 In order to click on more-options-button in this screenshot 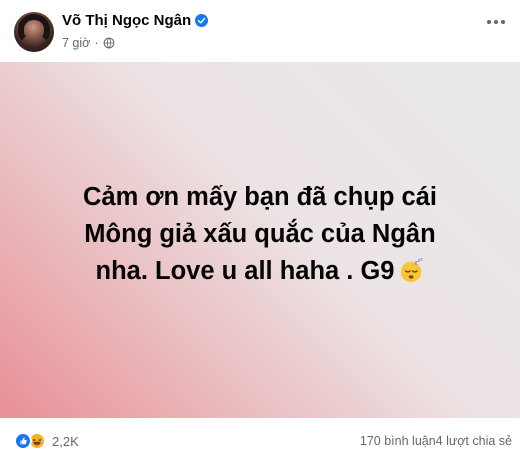, I will do `click(496, 22)`.